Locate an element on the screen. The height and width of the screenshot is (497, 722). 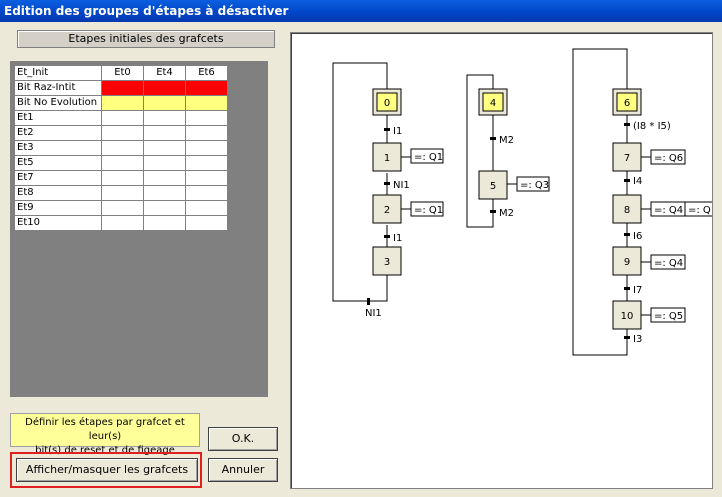
transition-label: NI1 is located at coordinates (373, 313).